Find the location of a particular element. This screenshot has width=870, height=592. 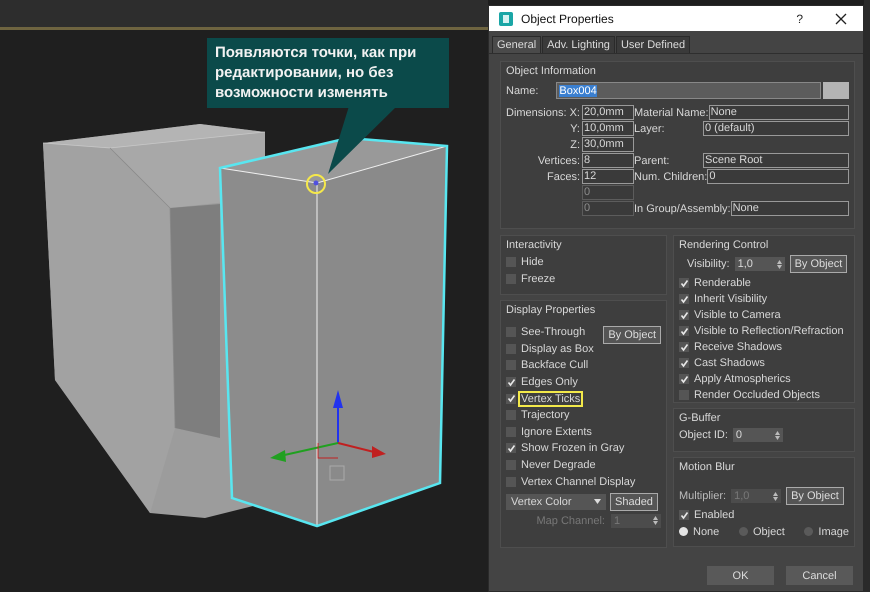

object-id-spinner: 0 is located at coordinates (757, 435).